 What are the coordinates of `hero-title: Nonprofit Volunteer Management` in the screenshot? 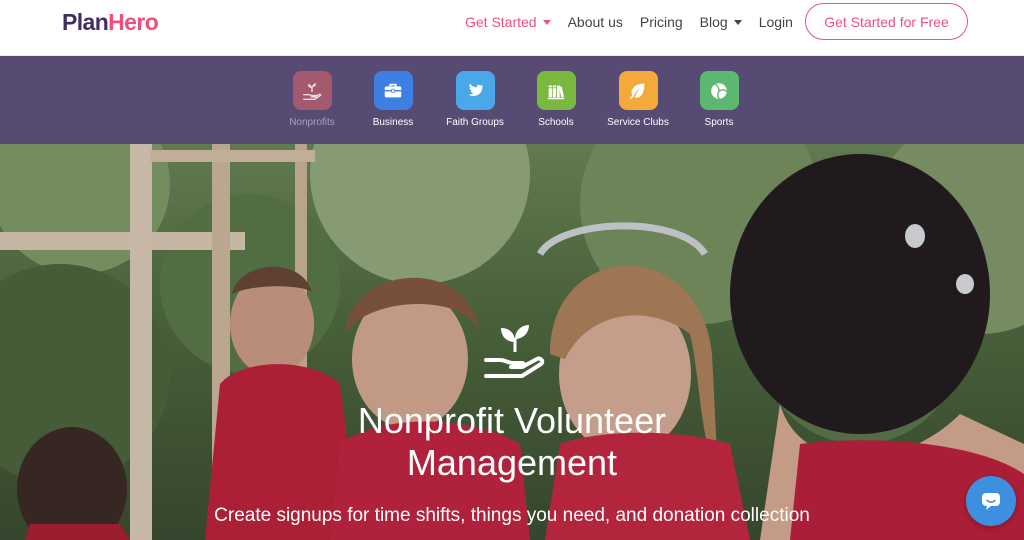 It's located at (512, 442).